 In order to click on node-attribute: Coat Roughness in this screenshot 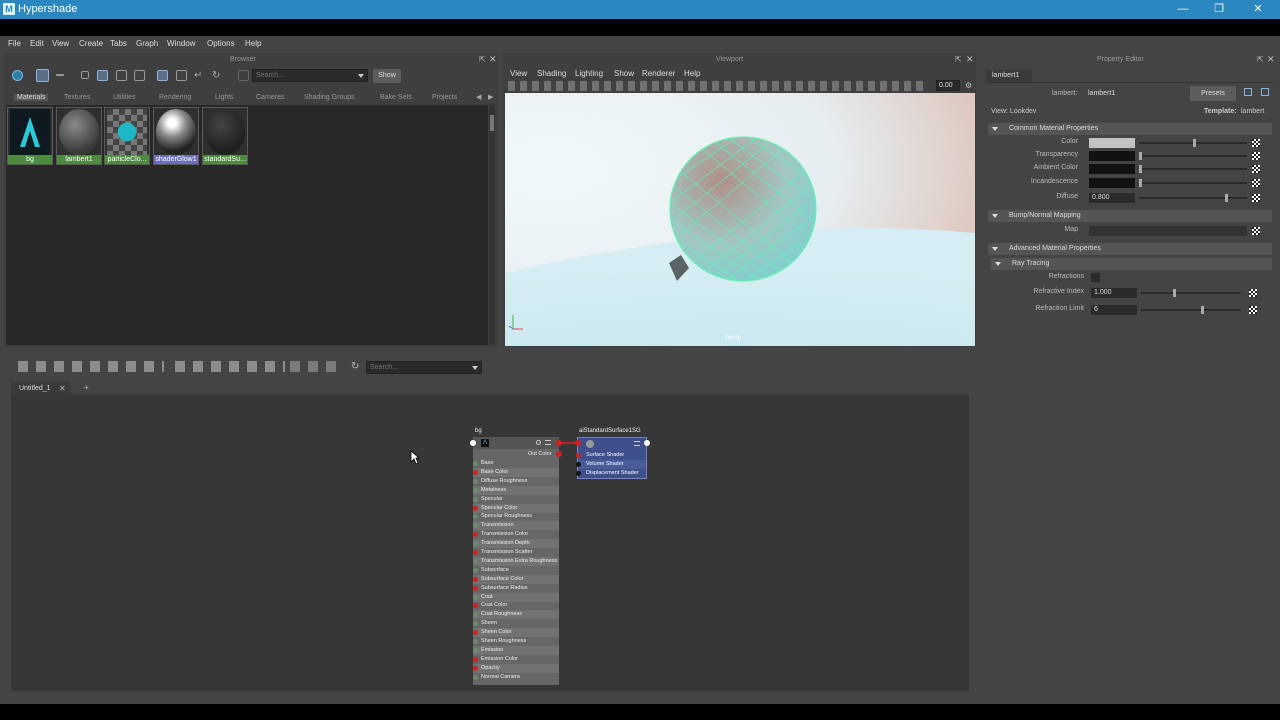, I will do `click(516, 615)`.